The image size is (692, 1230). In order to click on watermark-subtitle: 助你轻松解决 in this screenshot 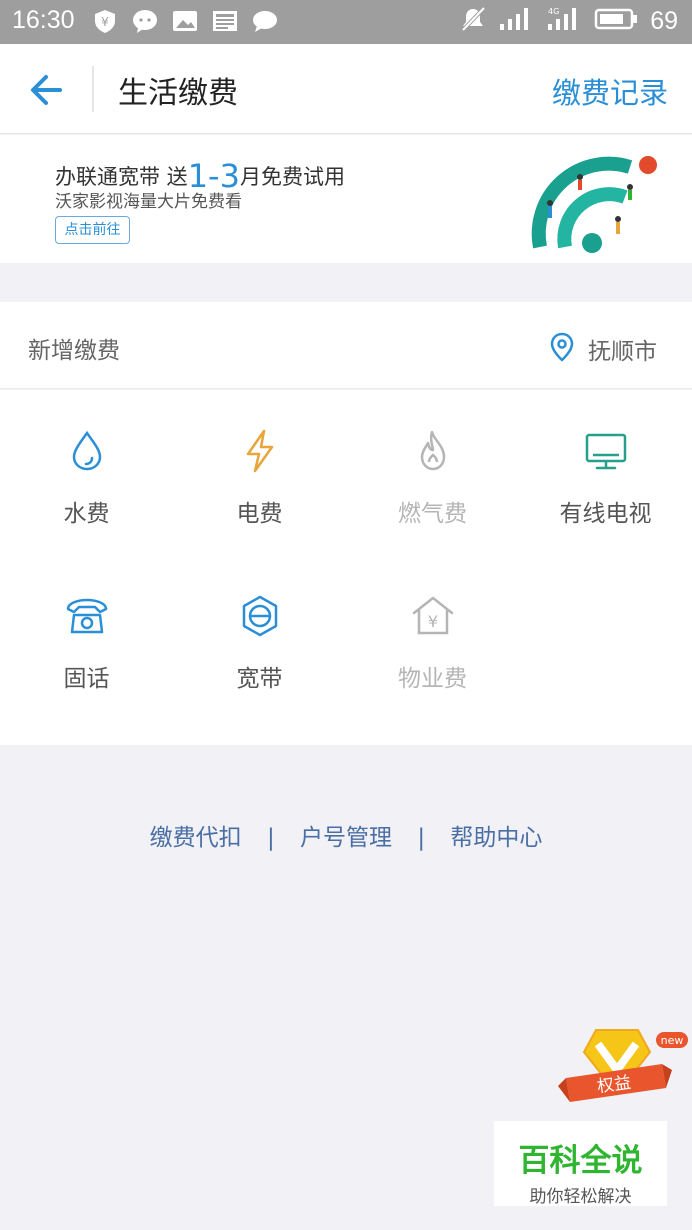, I will do `click(580, 1197)`.